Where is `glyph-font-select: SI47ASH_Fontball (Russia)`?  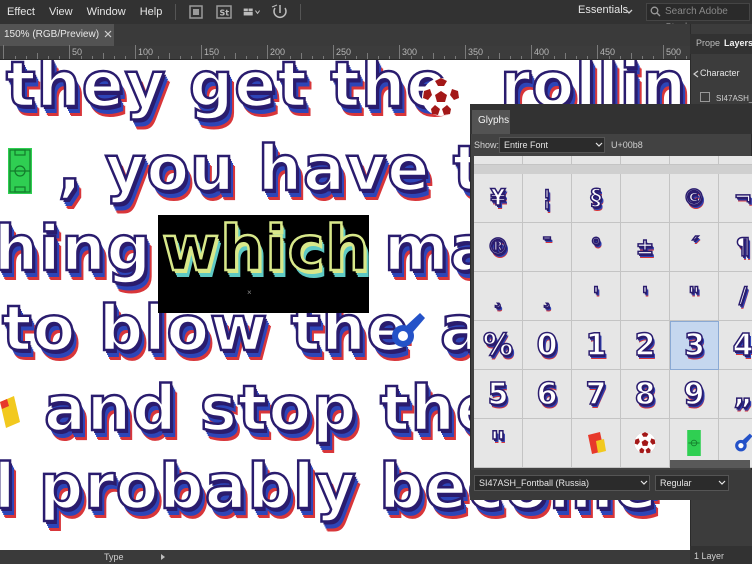
glyph-font-select: SI47ASH_Fontball (Russia) is located at coordinates (562, 483).